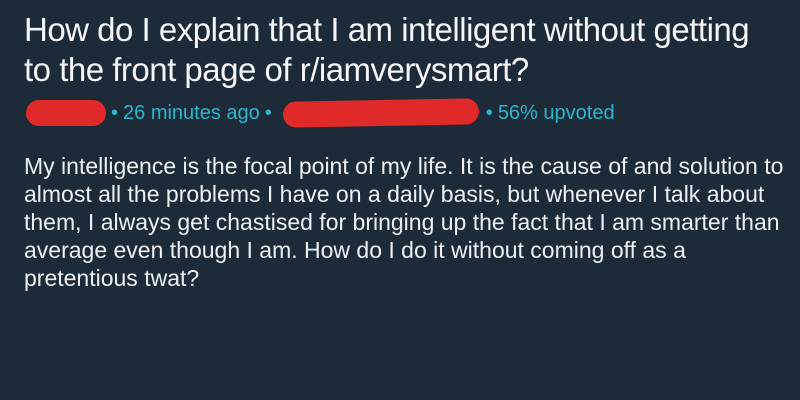  What do you see at coordinates (556, 112) in the screenshot?
I see `upvote-ratio: 56% upvoted` at bounding box center [556, 112].